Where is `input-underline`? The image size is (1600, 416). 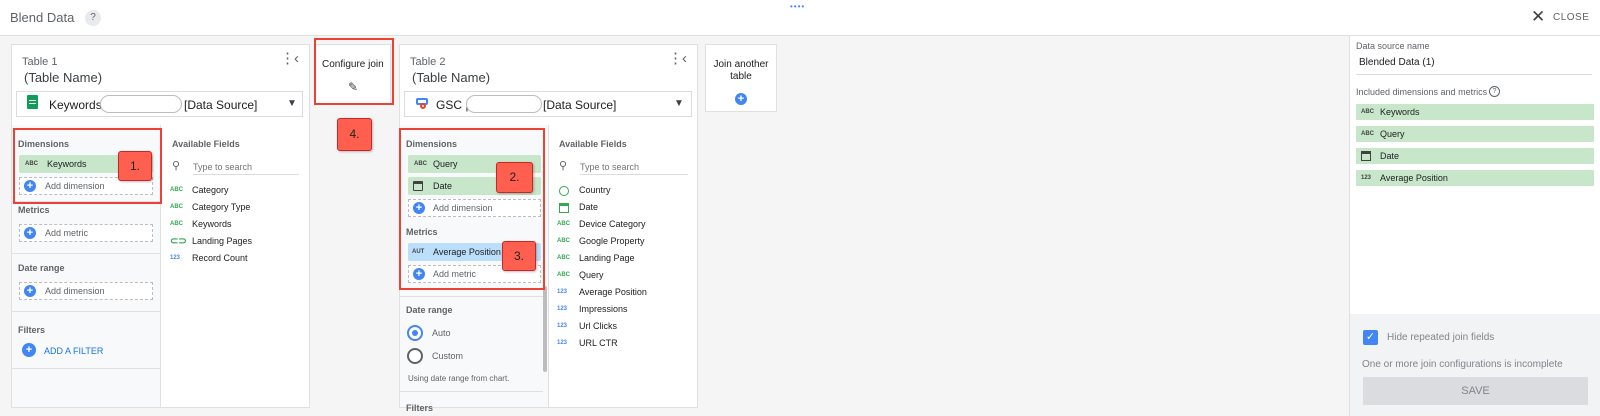
input-underline is located at coordinates (1474, 74).